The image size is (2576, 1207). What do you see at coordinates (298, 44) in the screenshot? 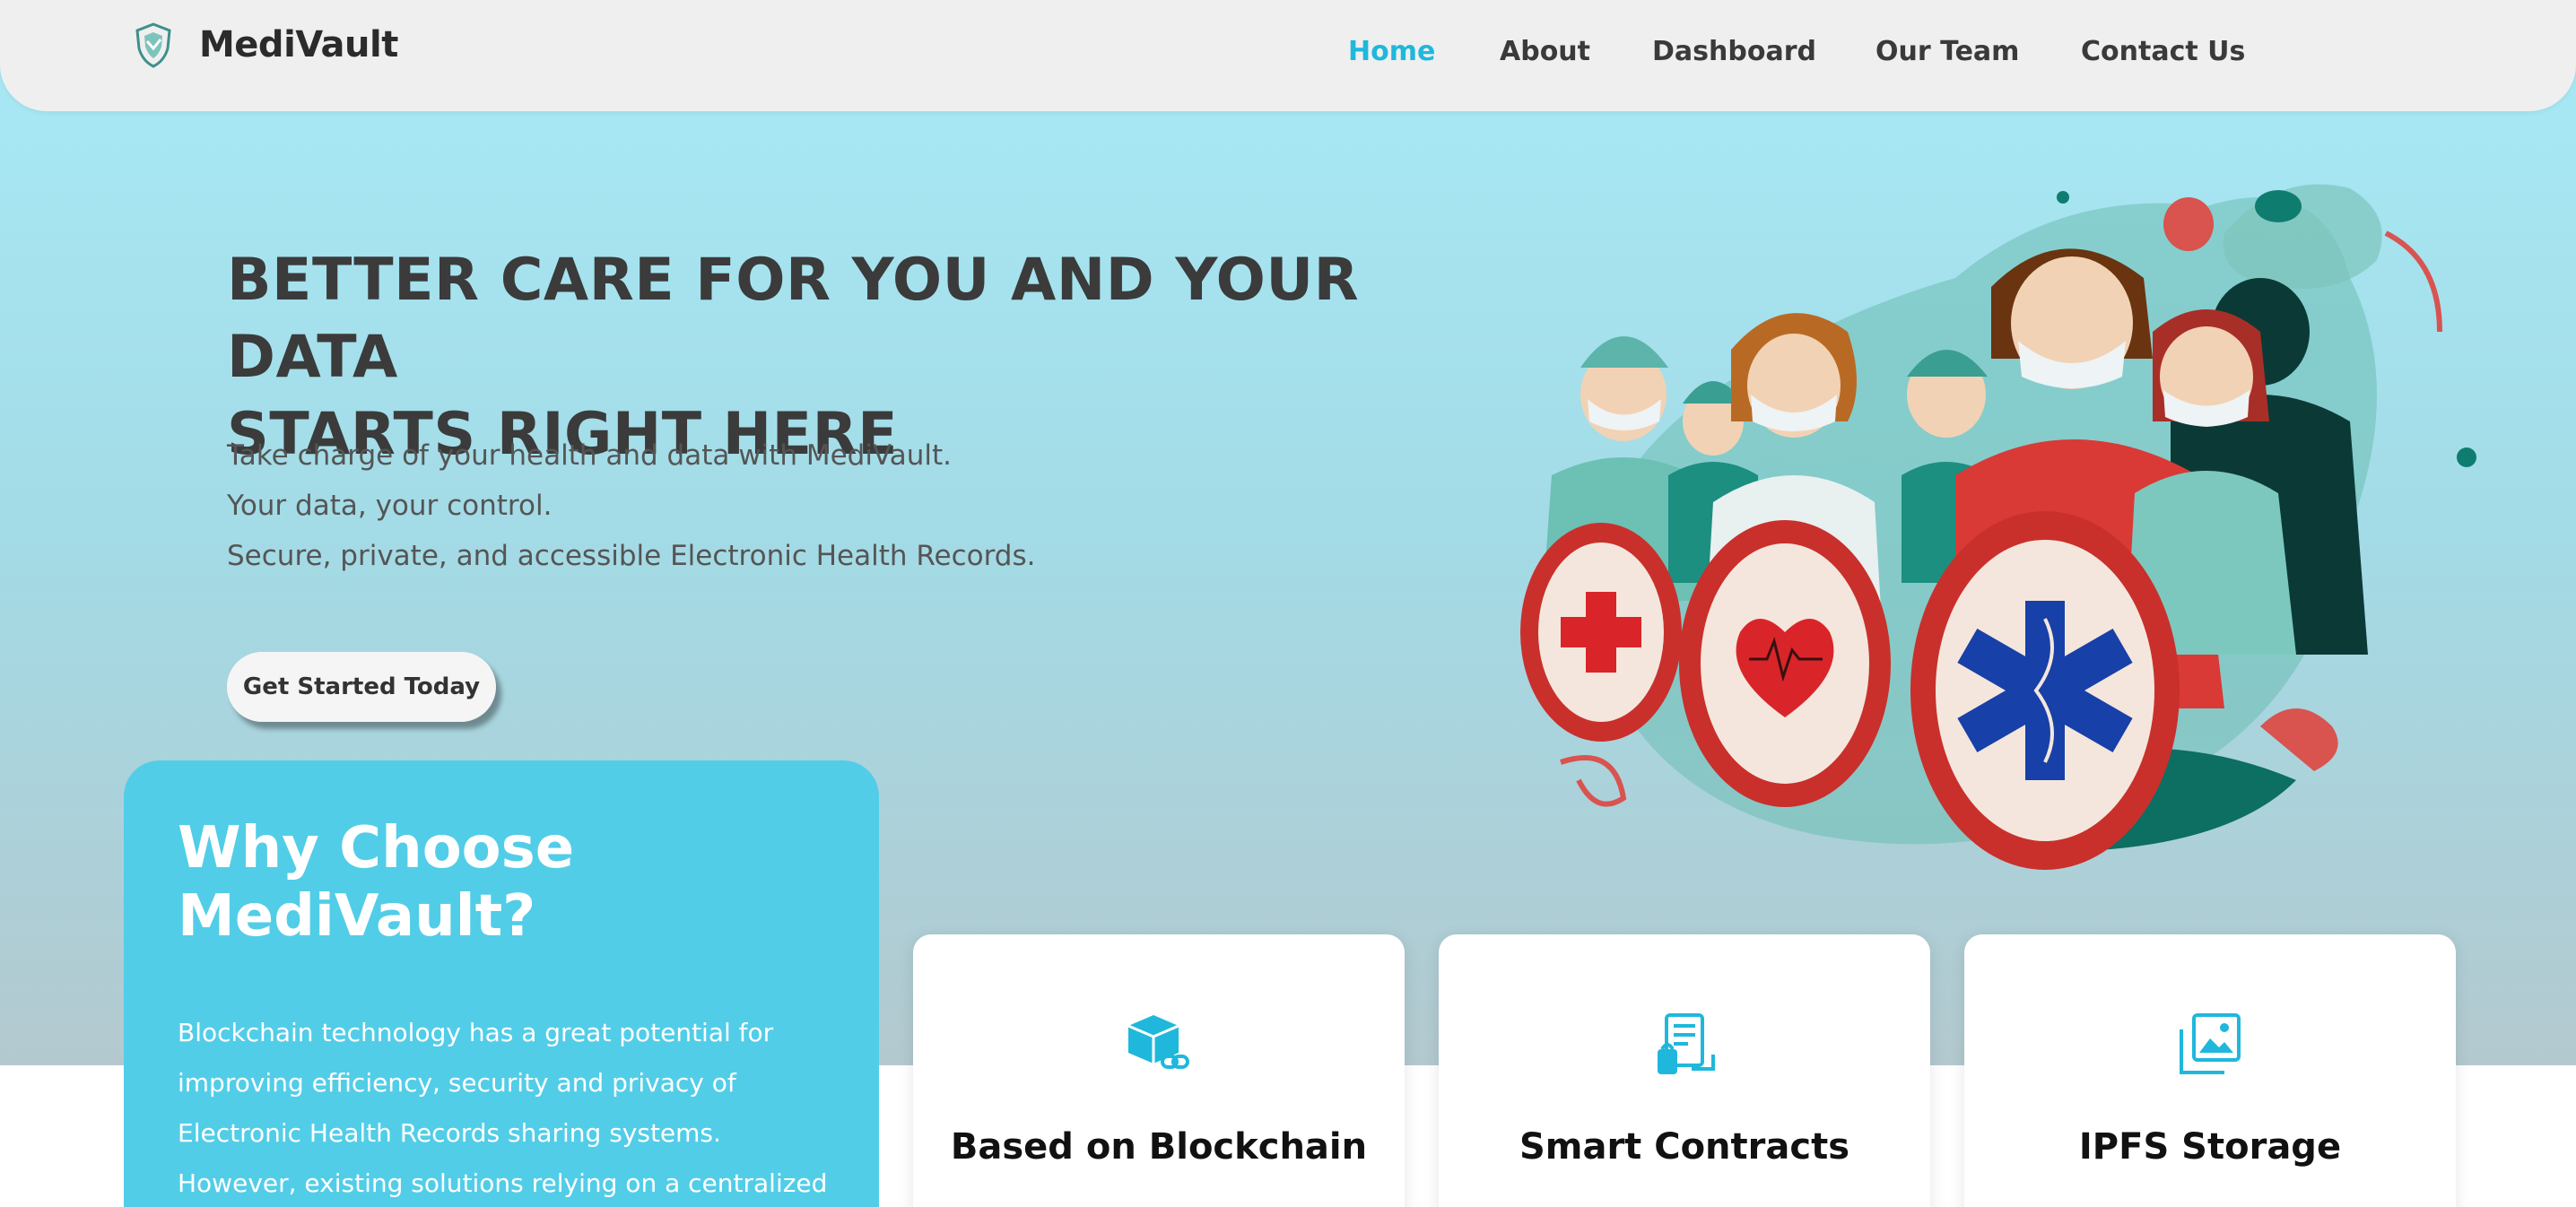
I see `brand-name: MediVault` at bounding box center [298, 44].